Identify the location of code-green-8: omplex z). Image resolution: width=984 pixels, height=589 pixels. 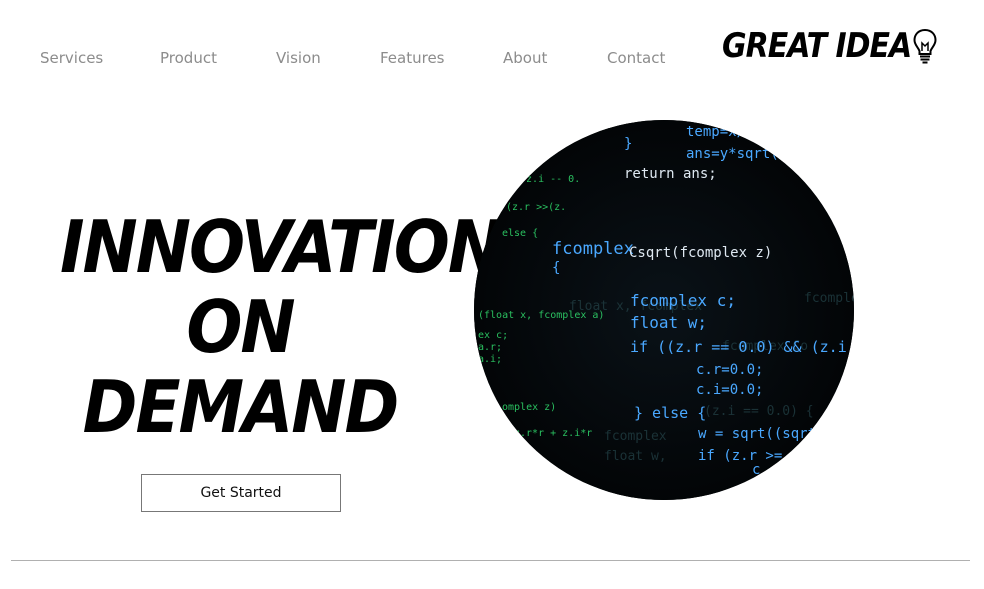
(529, 407).